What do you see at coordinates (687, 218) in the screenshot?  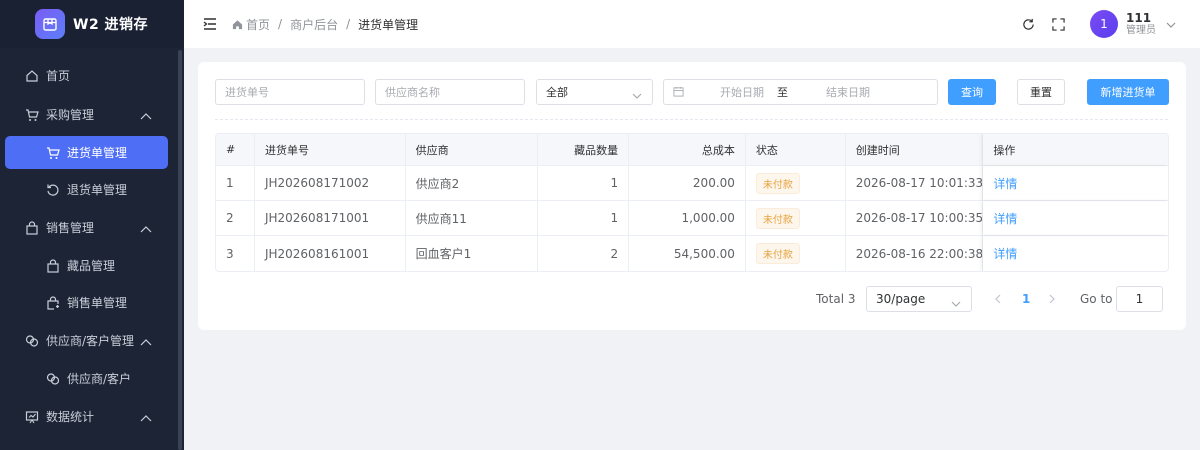 I see `total-cost: 1,000.00` at bounding box center [687, 218].